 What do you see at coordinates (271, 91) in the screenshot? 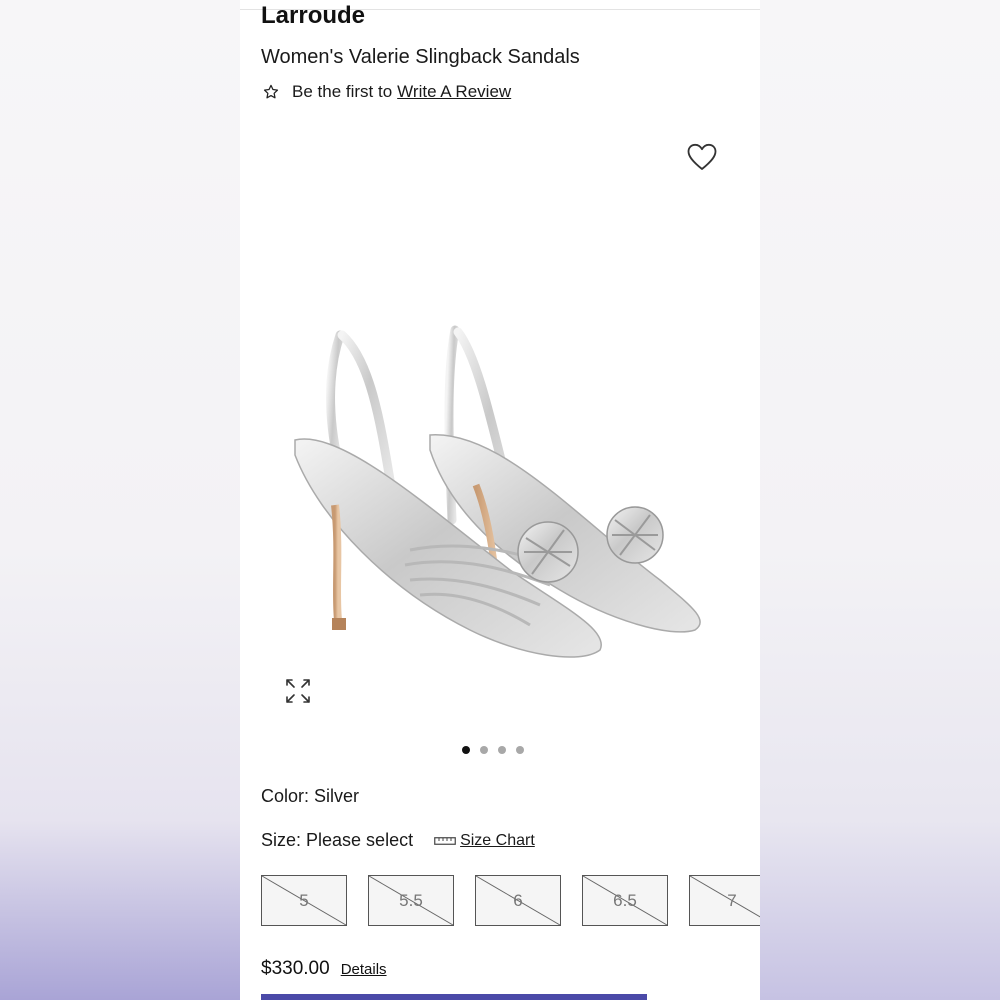
I see `star-outline-icon` at bounding box center [271, 91].